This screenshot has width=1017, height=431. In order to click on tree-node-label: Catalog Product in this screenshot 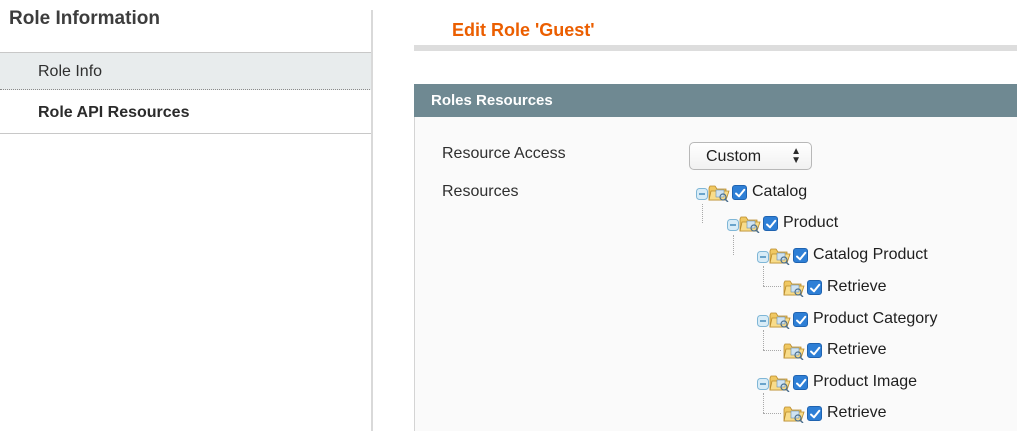, I will do `click(870, 255)`.